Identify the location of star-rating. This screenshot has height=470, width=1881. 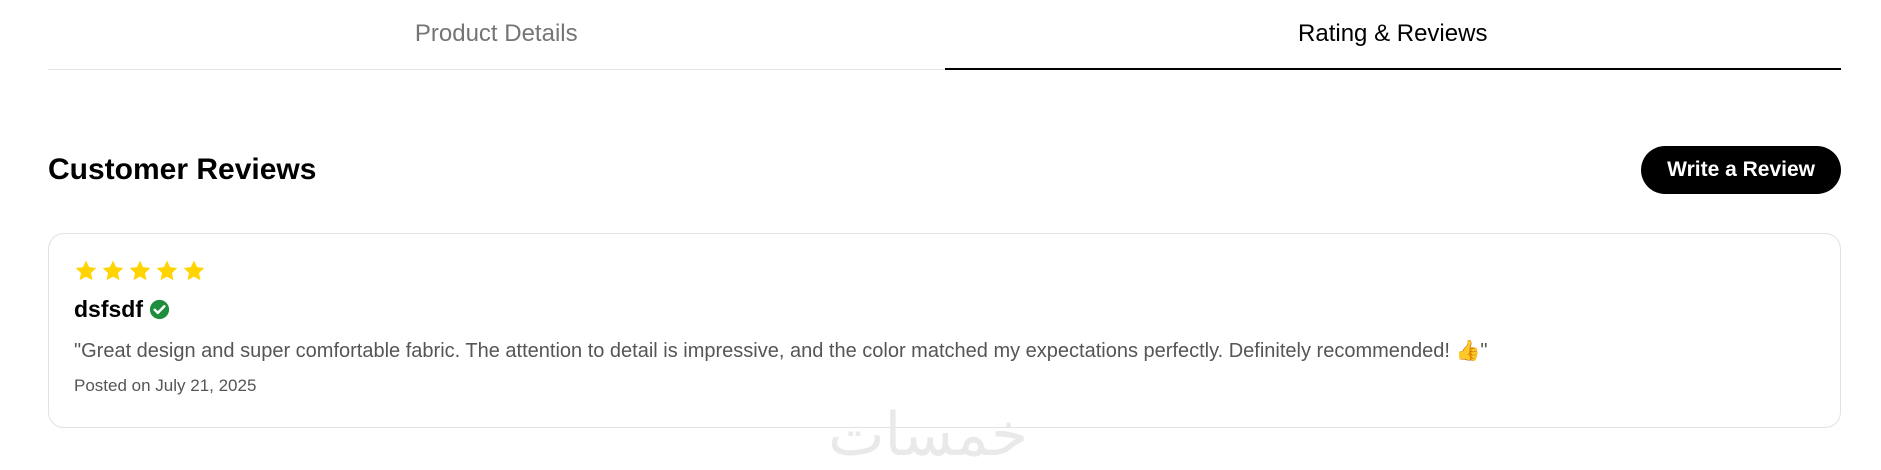
(944, 271).